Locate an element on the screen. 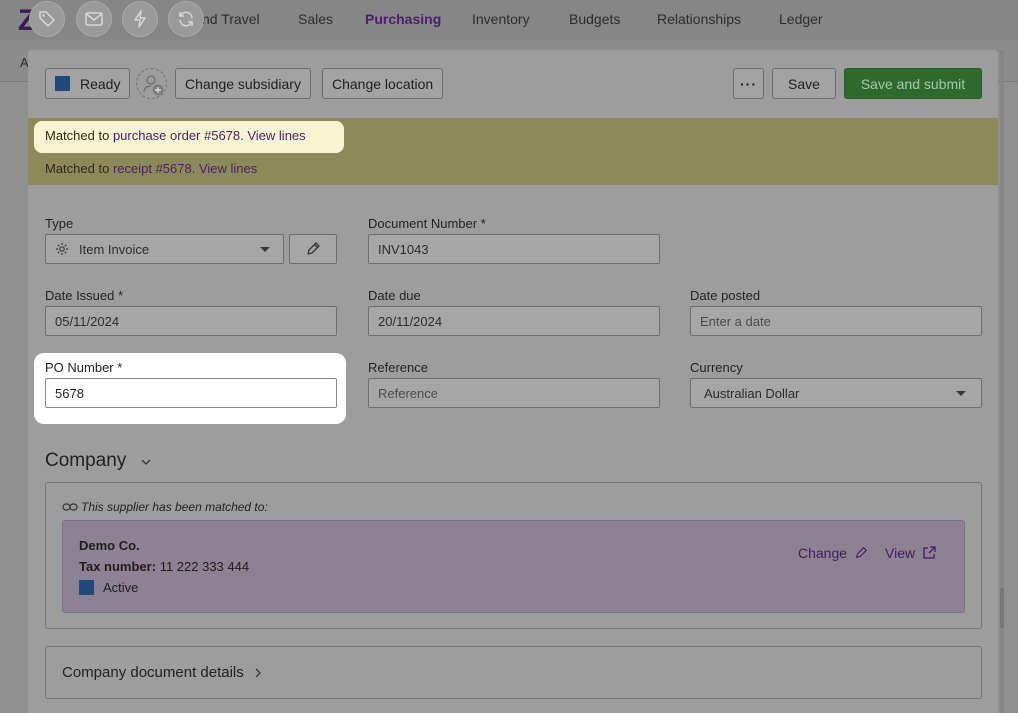  gear-icon is located at coordinates (62, 249).